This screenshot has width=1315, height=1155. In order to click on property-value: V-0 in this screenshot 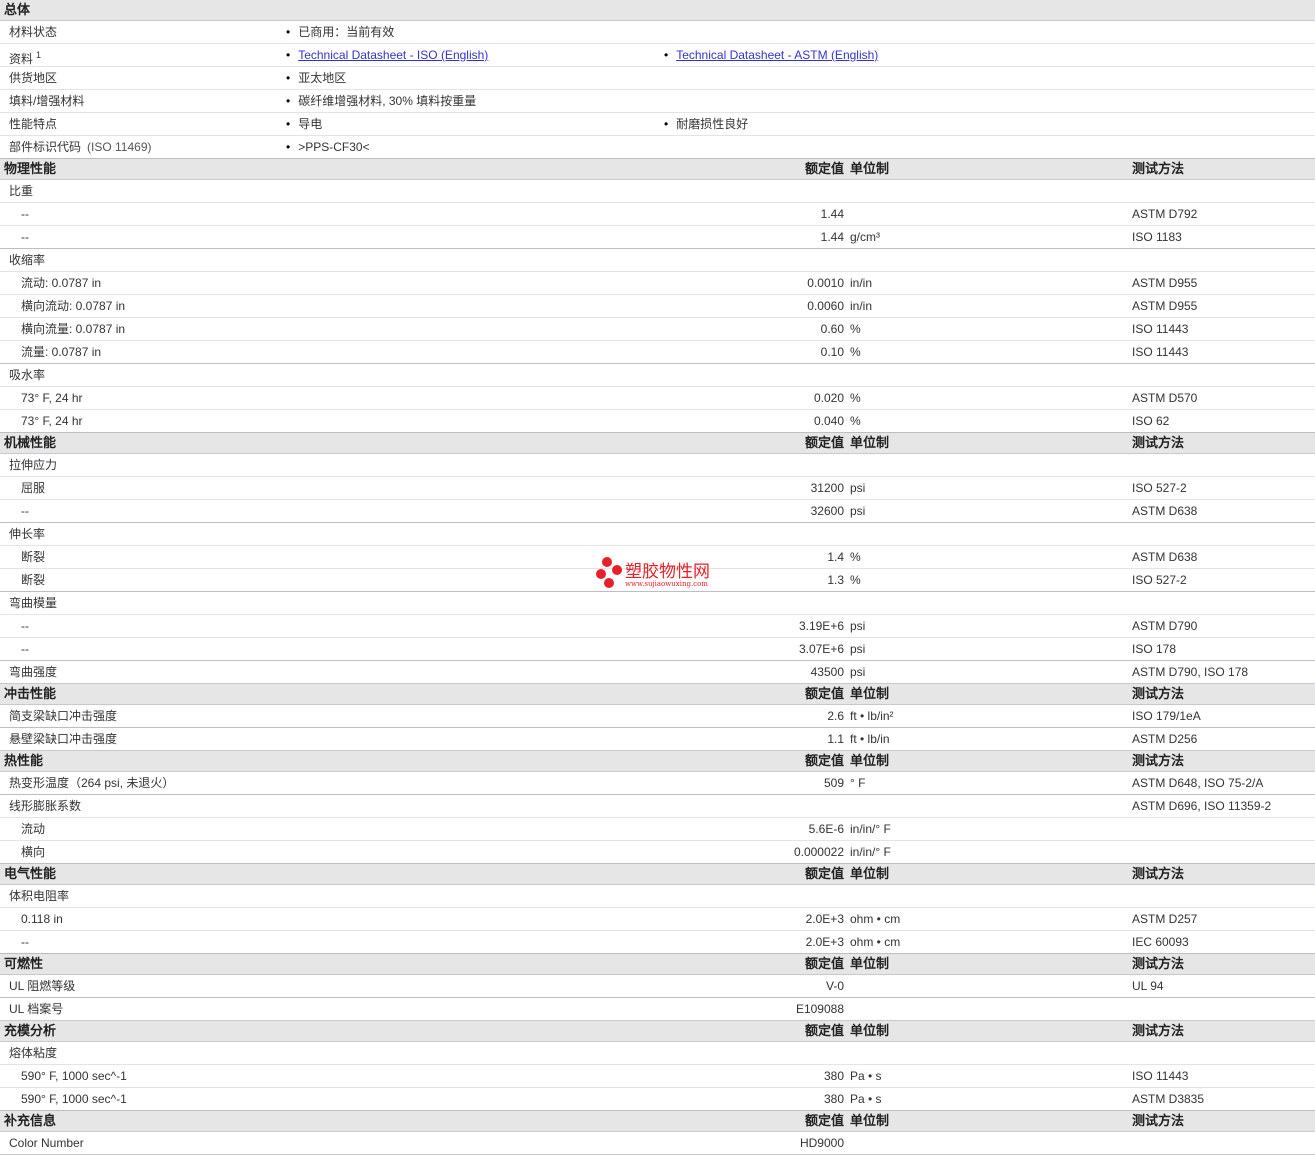, I will do `click(834, 986)`.